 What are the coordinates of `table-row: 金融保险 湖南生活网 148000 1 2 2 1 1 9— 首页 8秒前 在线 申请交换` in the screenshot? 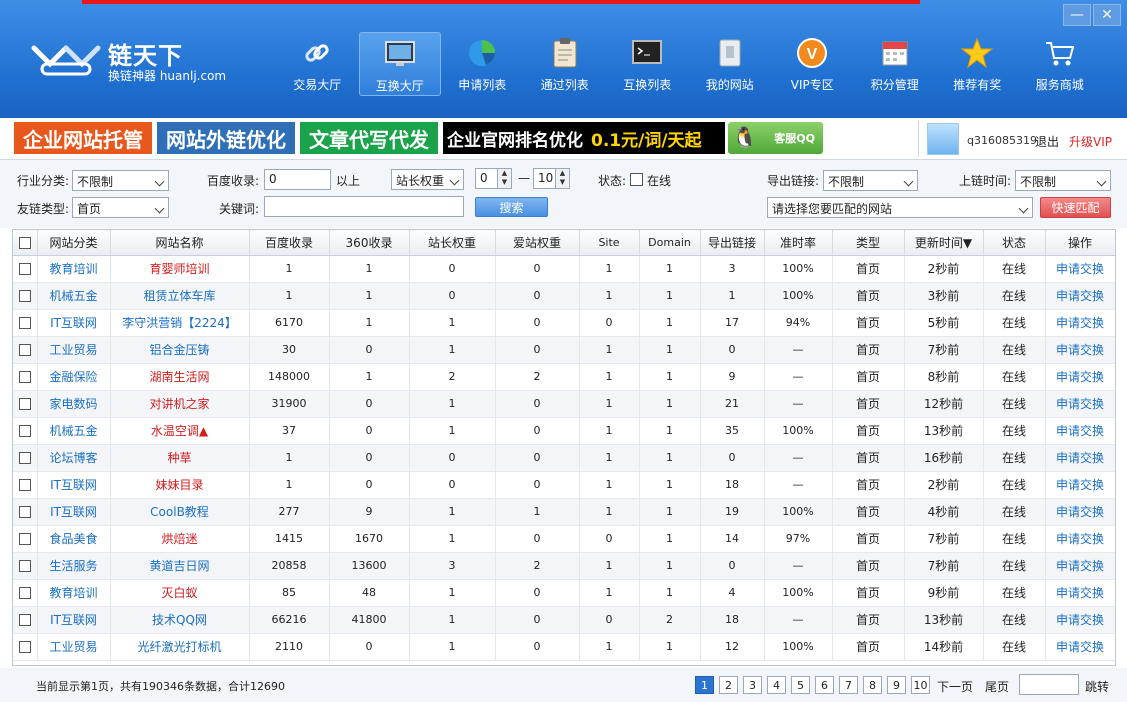 It's located at (564, 377).